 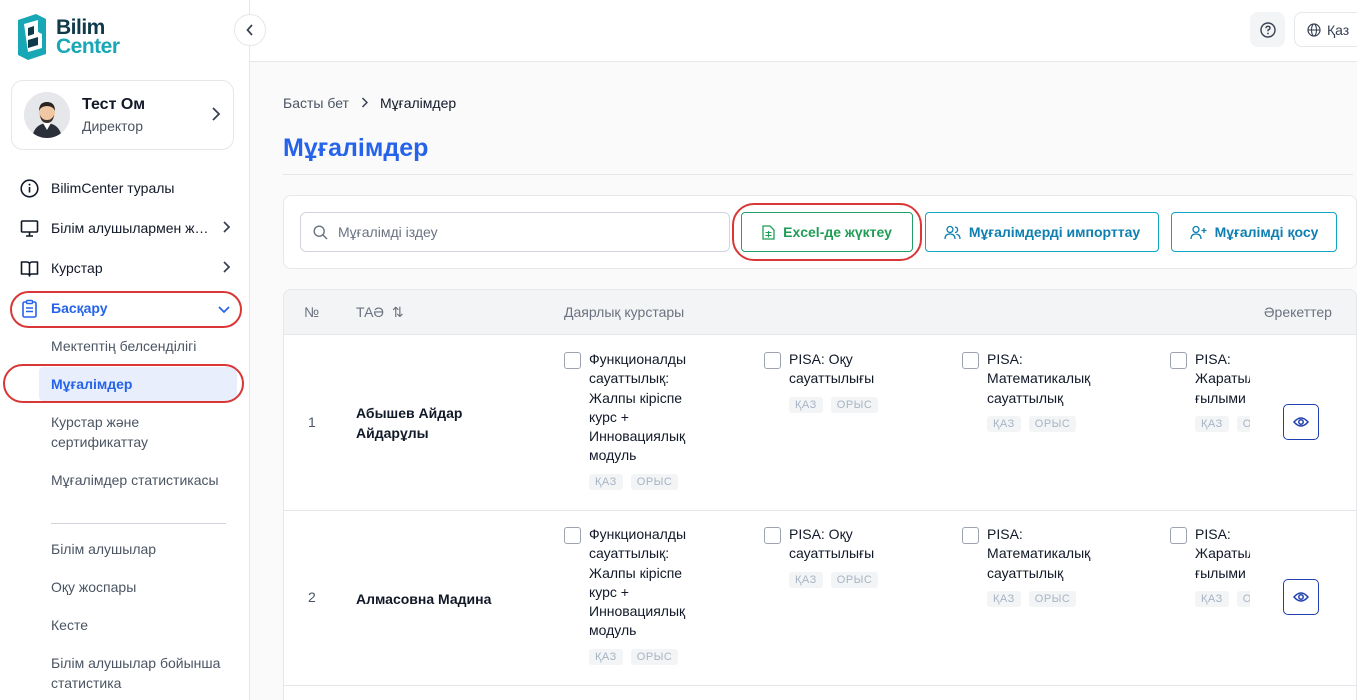 I want to click on add-teacher-label: Мұғалімді қосу, so click(x=1266, y=232).